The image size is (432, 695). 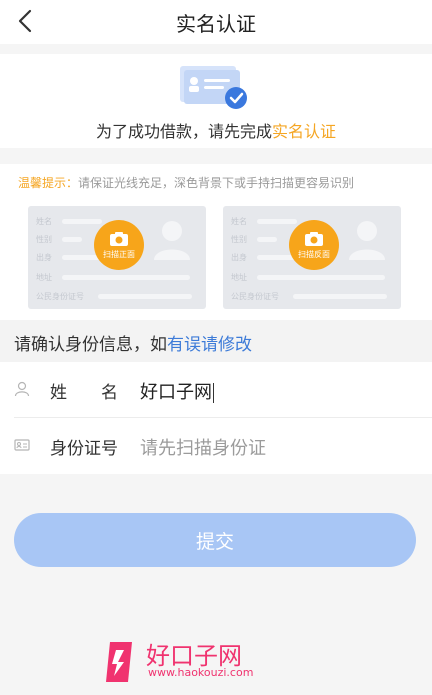 What do you see at coordinates (84, 393) in the screenshot?
I see `name-label: 姓 名` at bounding box center [84, 393].